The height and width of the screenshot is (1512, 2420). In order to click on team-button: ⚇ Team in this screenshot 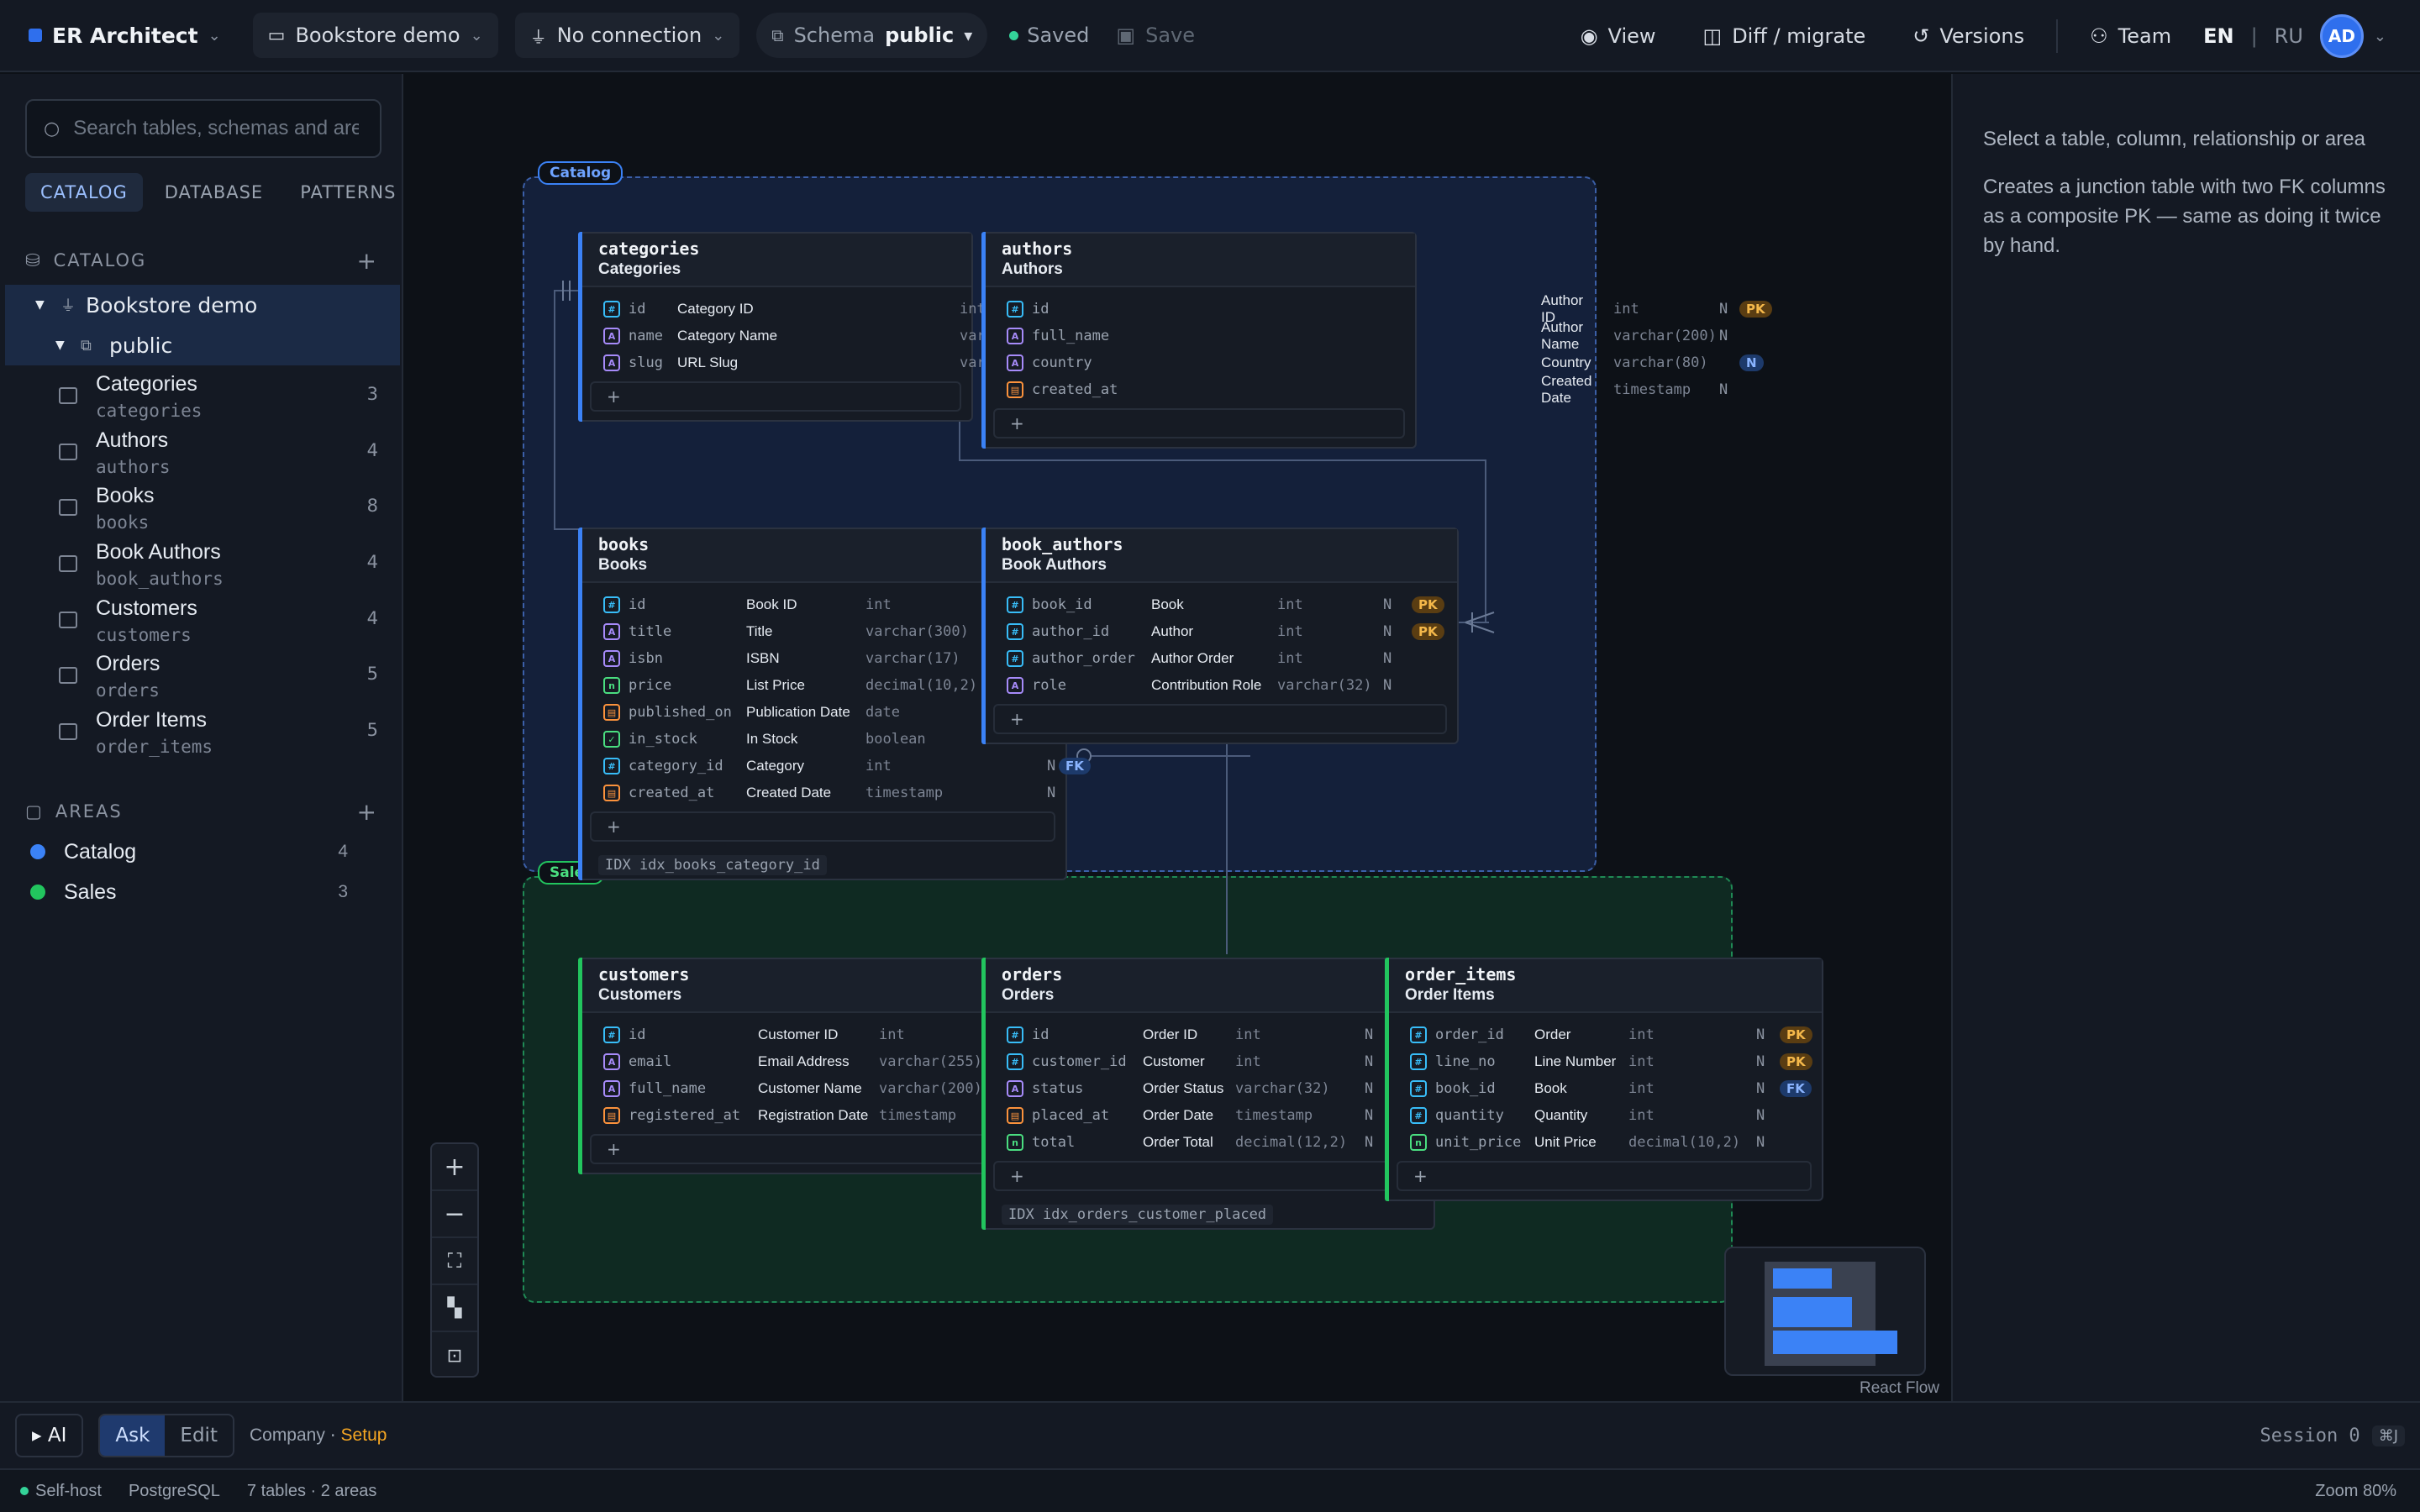, I will do `click(2130, 36)`.